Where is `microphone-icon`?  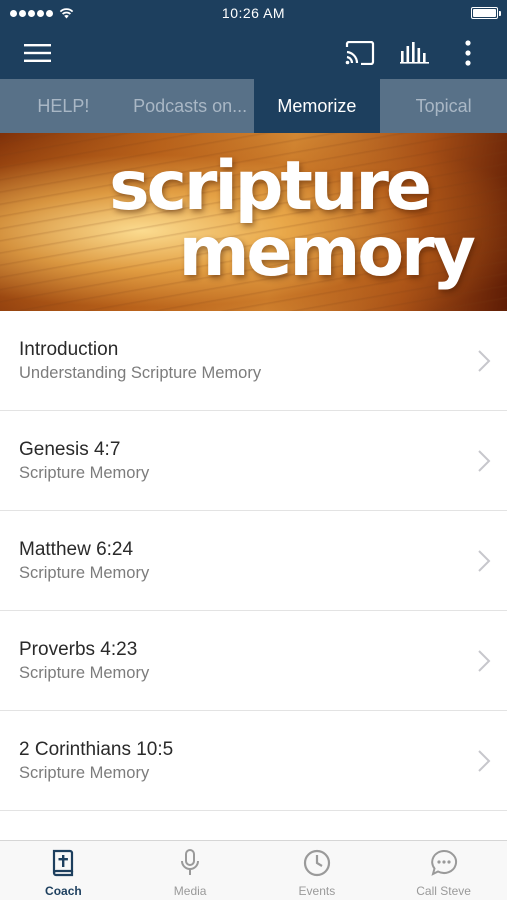 microphone-icon is located at coordinates (190, 862).